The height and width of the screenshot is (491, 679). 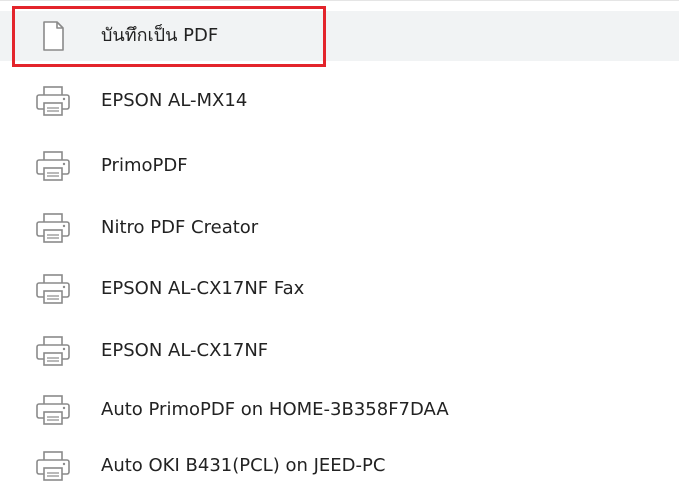 What do you see at coordinates (160, 35) in the screenshot?
I see `destination-item-label: บันทึกเป็น PDF` at bounding box center [160, 35].